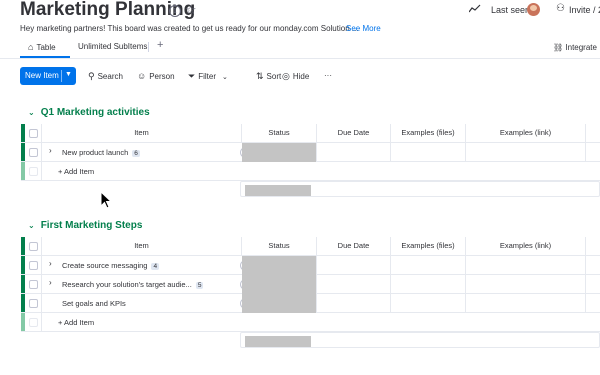  What do you see at coordinates (48, 76) in the screenshot?
I see `new-item-button: New Item ▼` at bounding box center [48, 76].